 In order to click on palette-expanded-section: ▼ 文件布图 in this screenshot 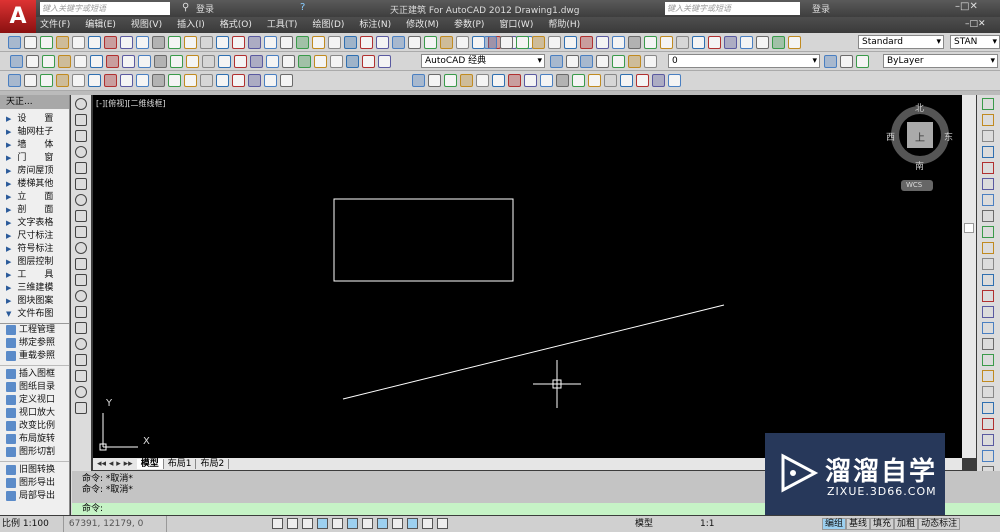, I will do `click(34, 314)`.